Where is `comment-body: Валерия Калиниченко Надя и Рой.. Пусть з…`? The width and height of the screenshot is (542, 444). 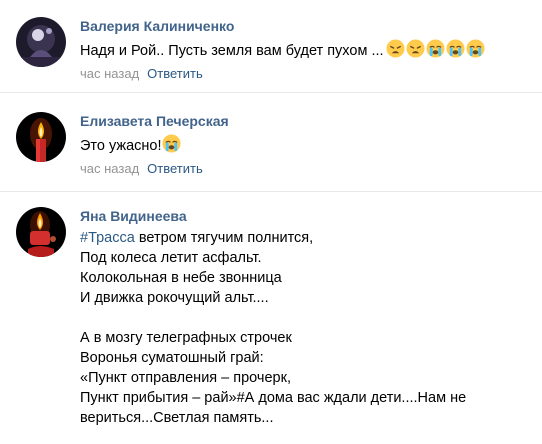
comment-body: Валерия Калиниченко Надя и Рой.. Пусть з… is located at coordinates (311, 54).